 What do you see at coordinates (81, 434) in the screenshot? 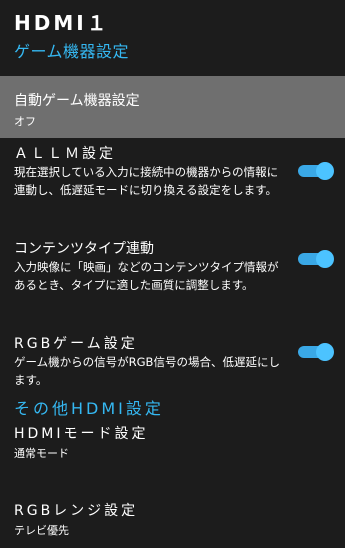
I see `menu-item-label: HDMIモード設定` at bounding box center [81, 434].